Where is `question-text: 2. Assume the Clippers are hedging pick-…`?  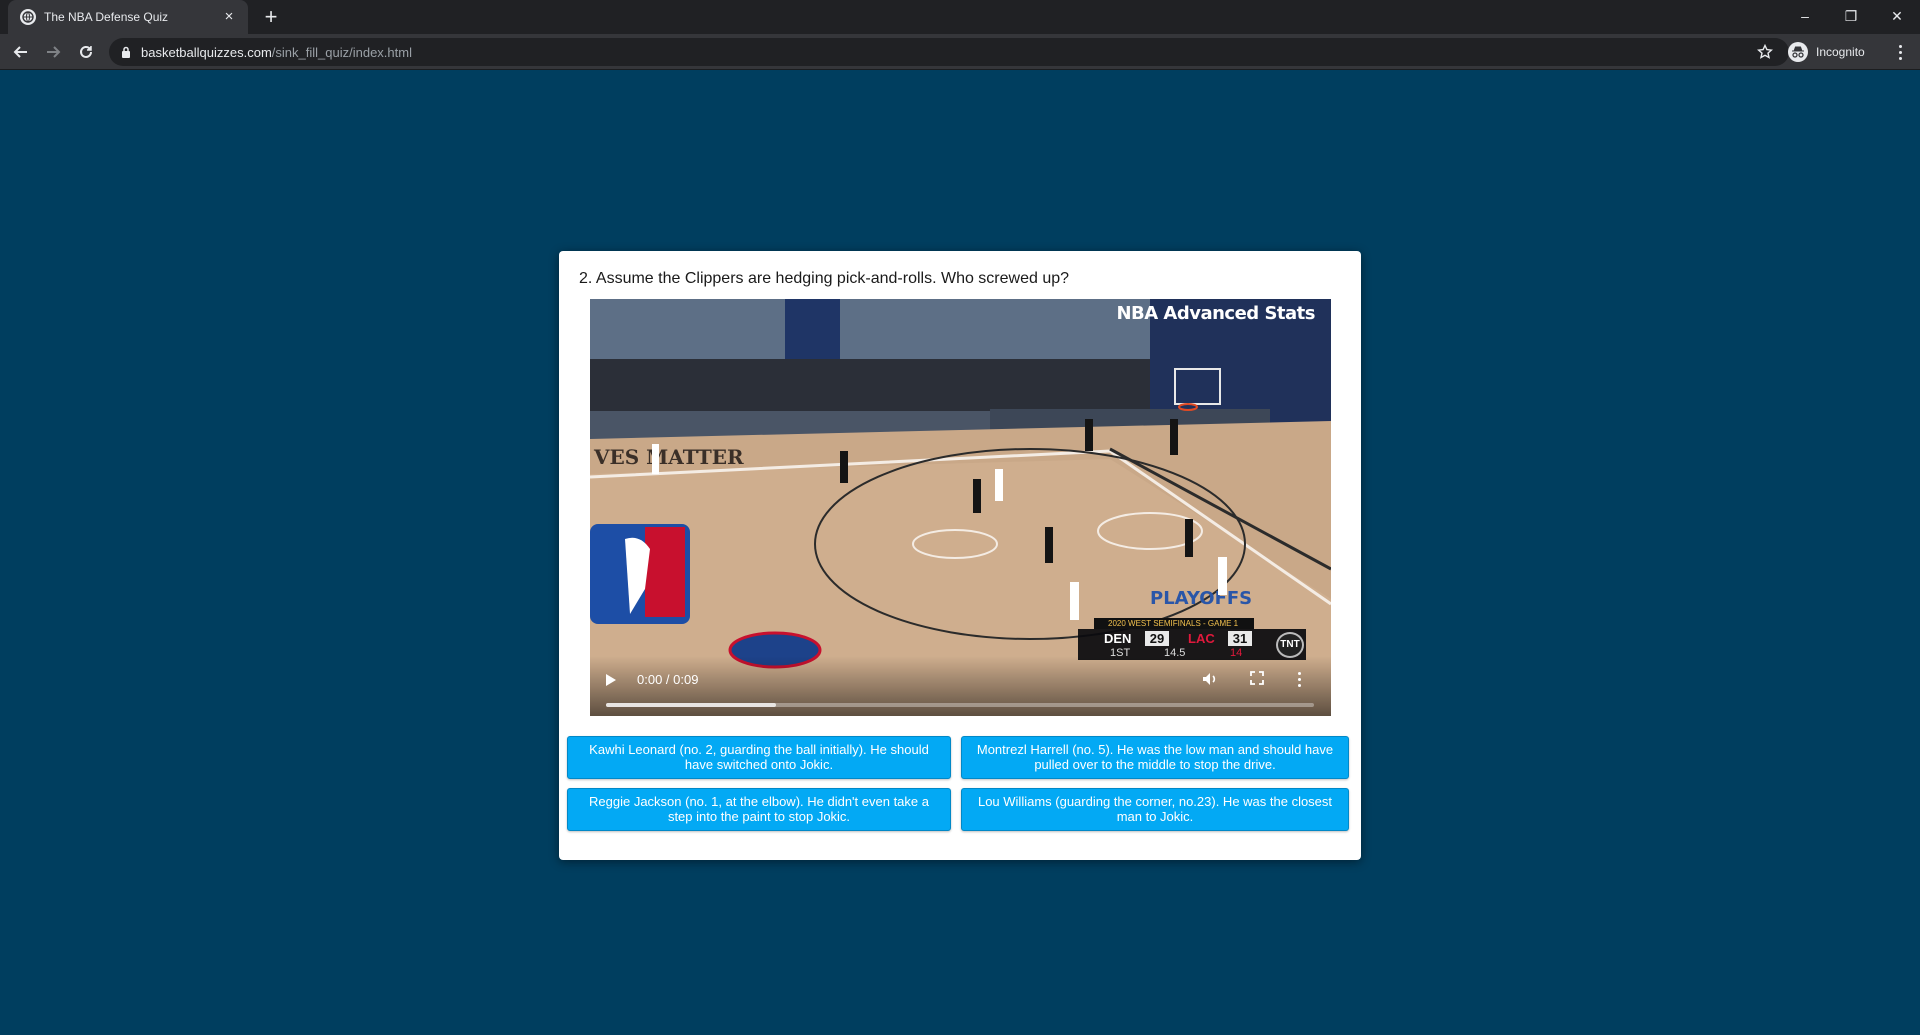
question-text: 2. Assume the Clippers are hedging pick-… is located at coordinates (824, 278).